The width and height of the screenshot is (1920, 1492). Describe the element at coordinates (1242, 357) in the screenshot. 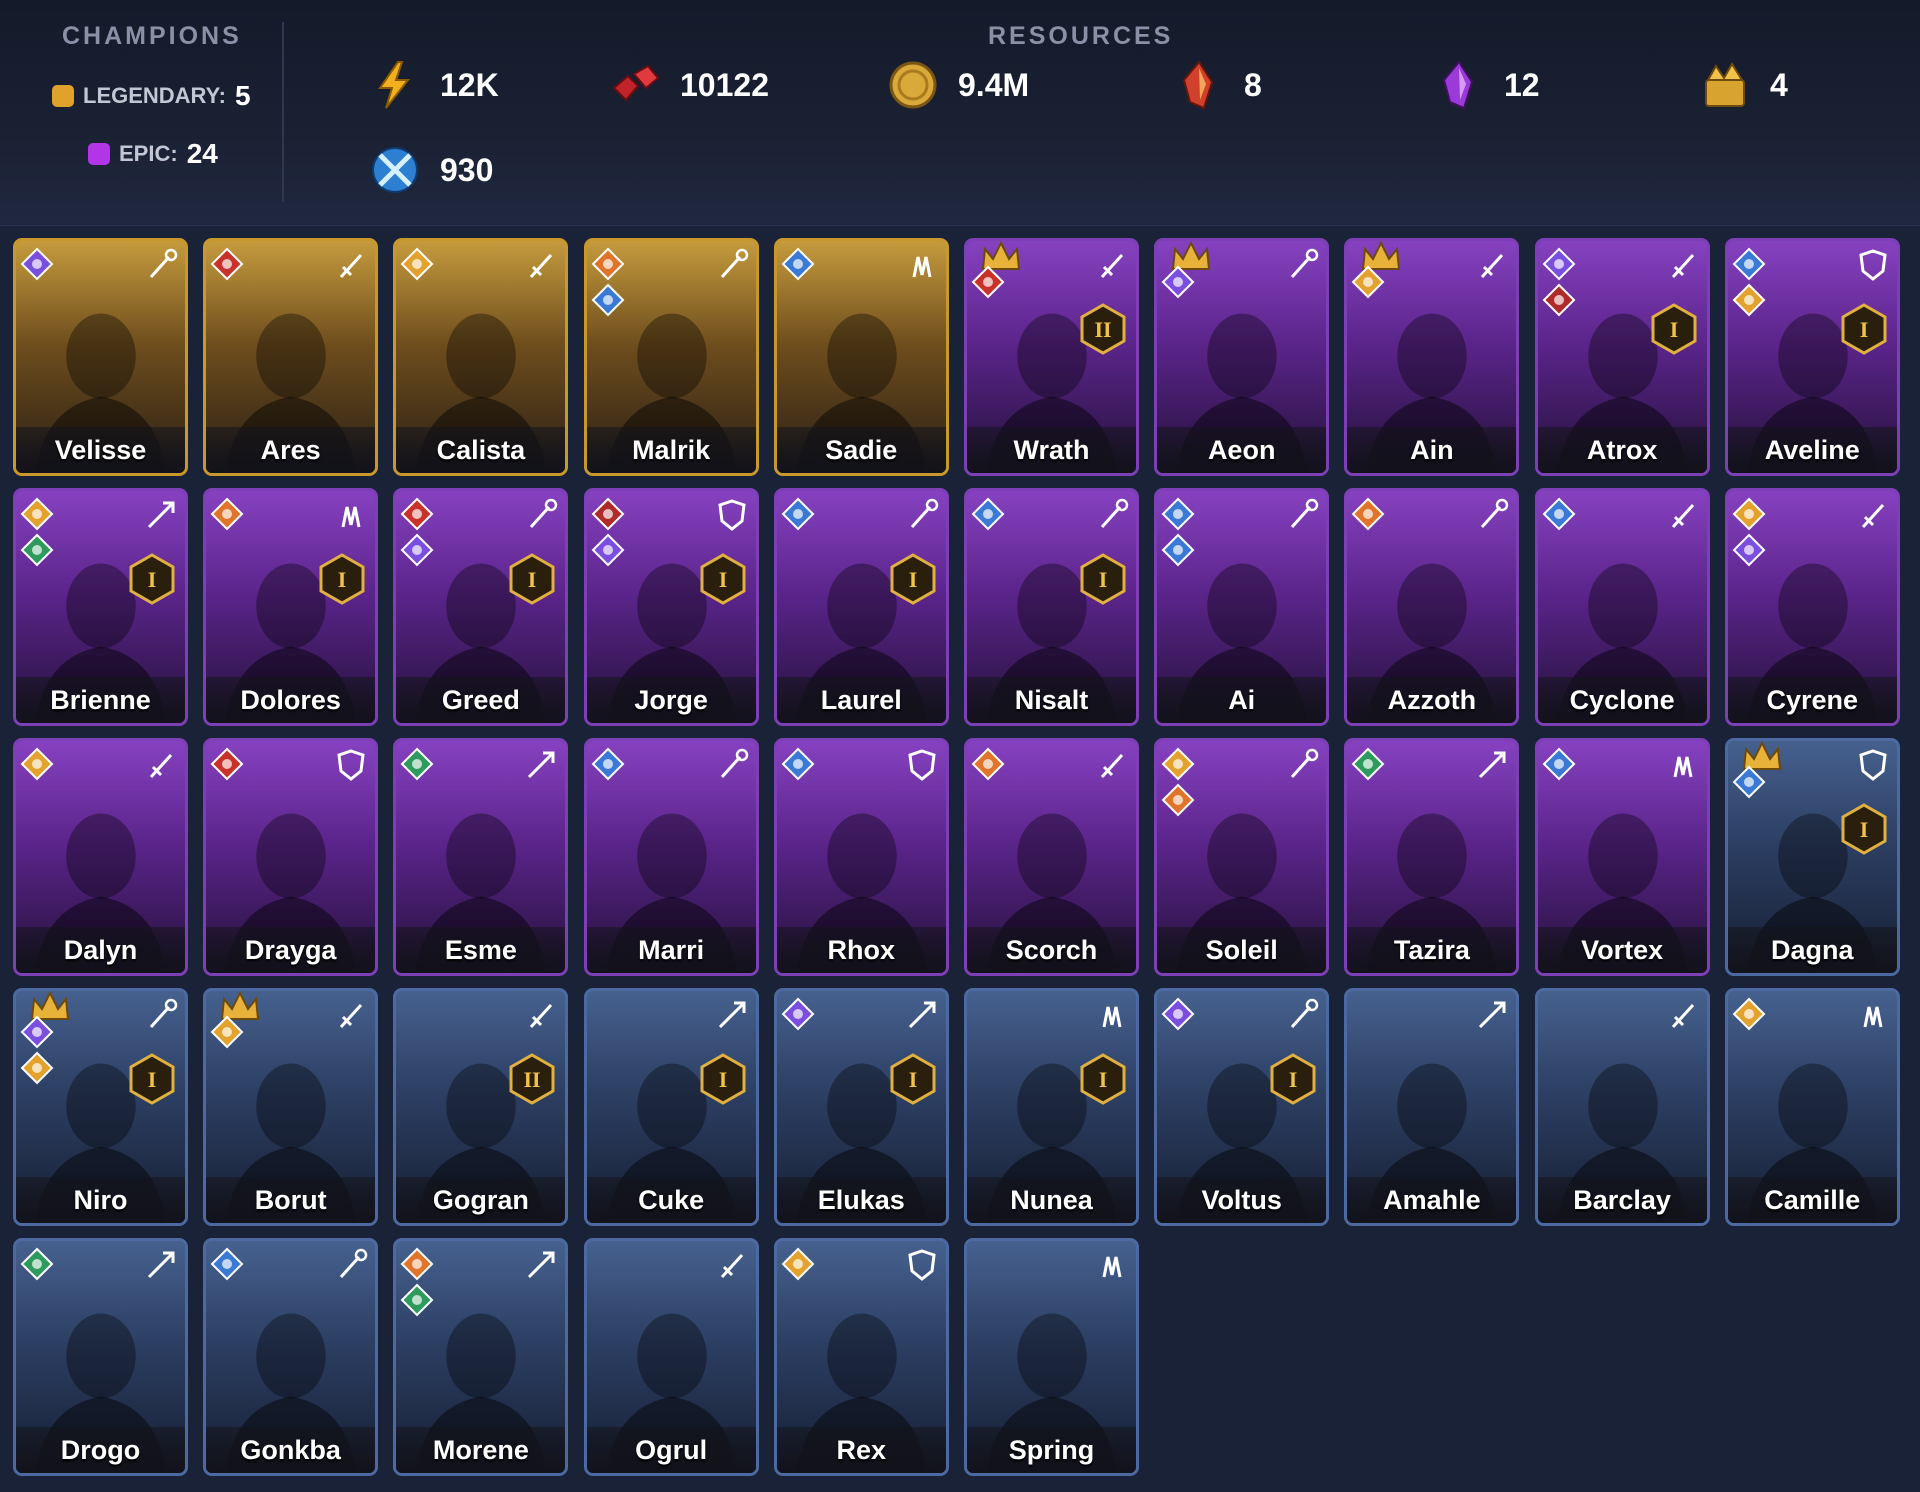

I see `champion-card-aeon: Aeon` at that location.